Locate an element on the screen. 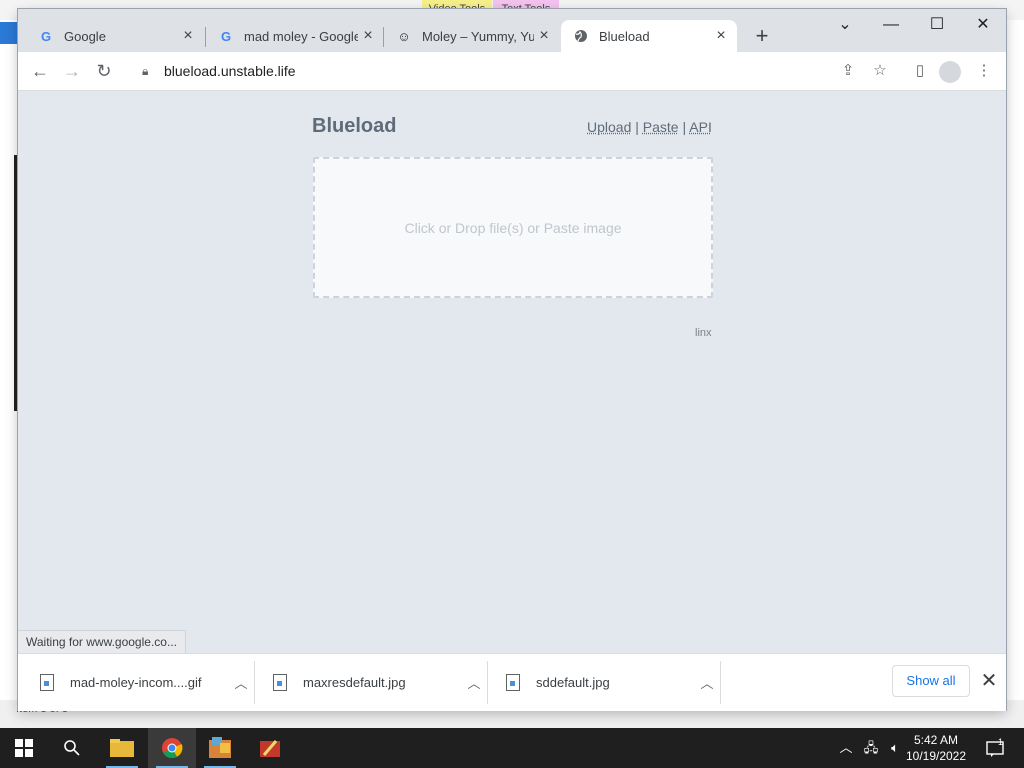 The height and width of the screenshot is (768, 1024). forward-arrow-icon: → is located at coordinates (72, 71).